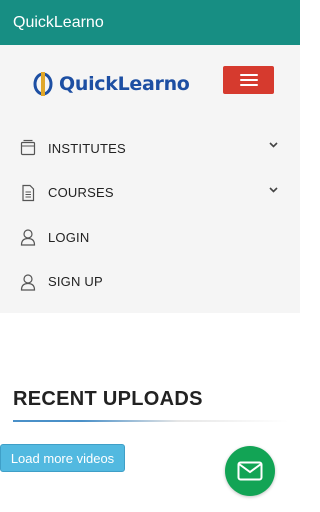  Describe the element at coordinates (62, 458) in the screenshot. I see `load-more-videos-button: Load more videos` at that location.